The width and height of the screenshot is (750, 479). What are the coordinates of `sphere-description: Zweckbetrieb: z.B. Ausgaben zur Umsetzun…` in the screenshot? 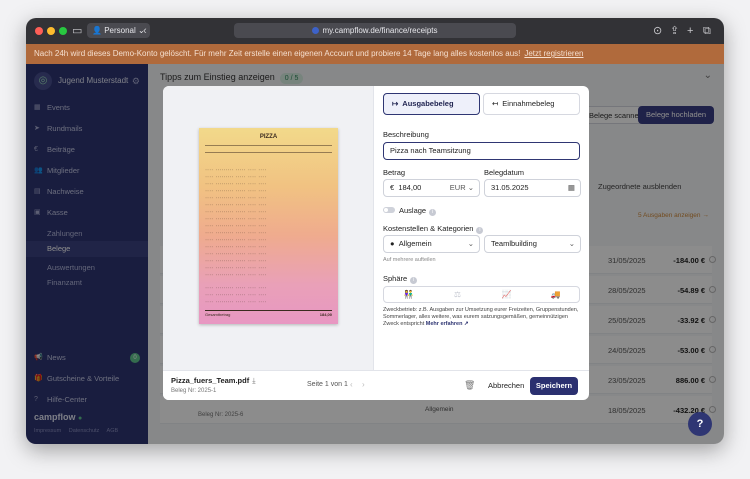 It's located at (482, 317).